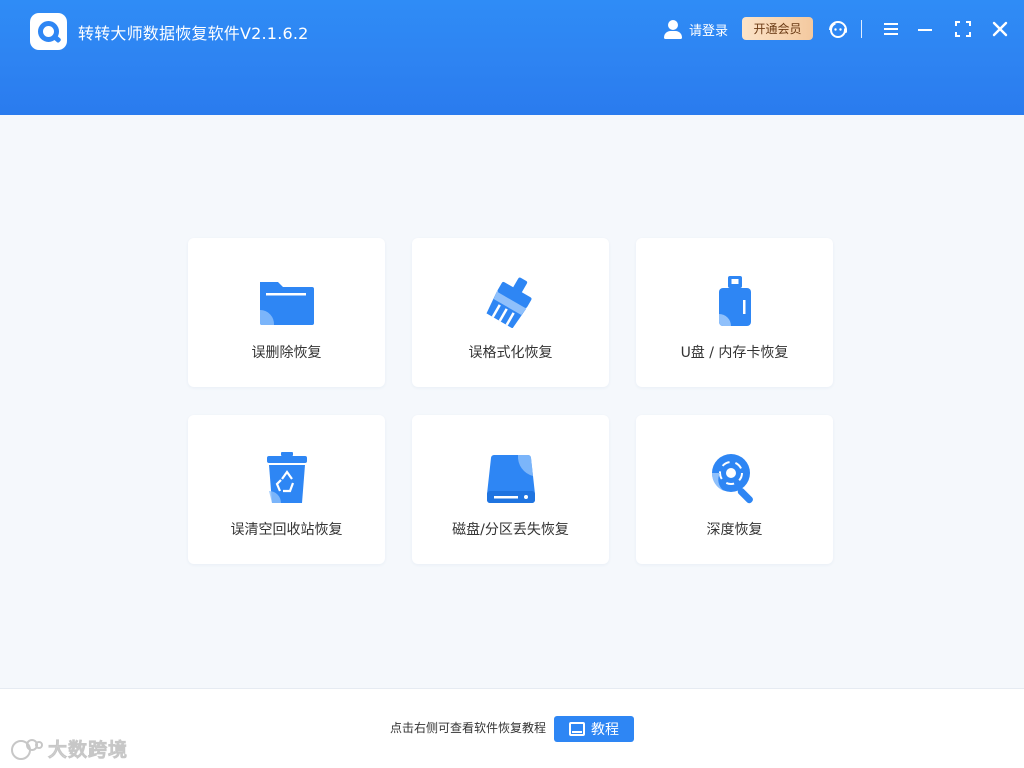 The height and width of the screenshot is (768, 1024). I want to click on tutorial-button: 教程, so click(594, 729).